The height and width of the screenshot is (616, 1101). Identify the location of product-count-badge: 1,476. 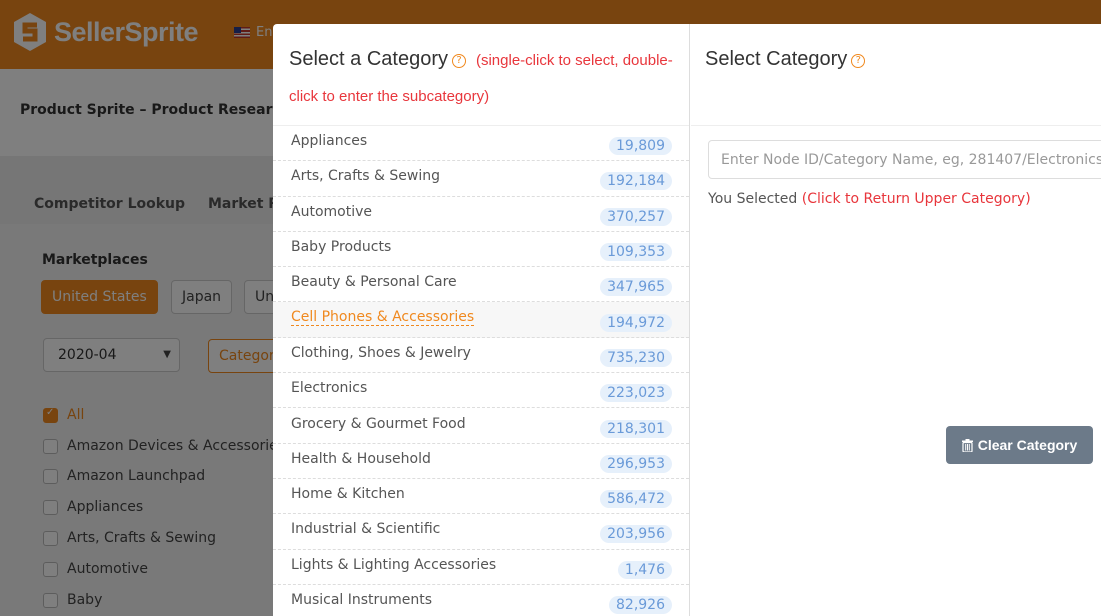
(644, 569).